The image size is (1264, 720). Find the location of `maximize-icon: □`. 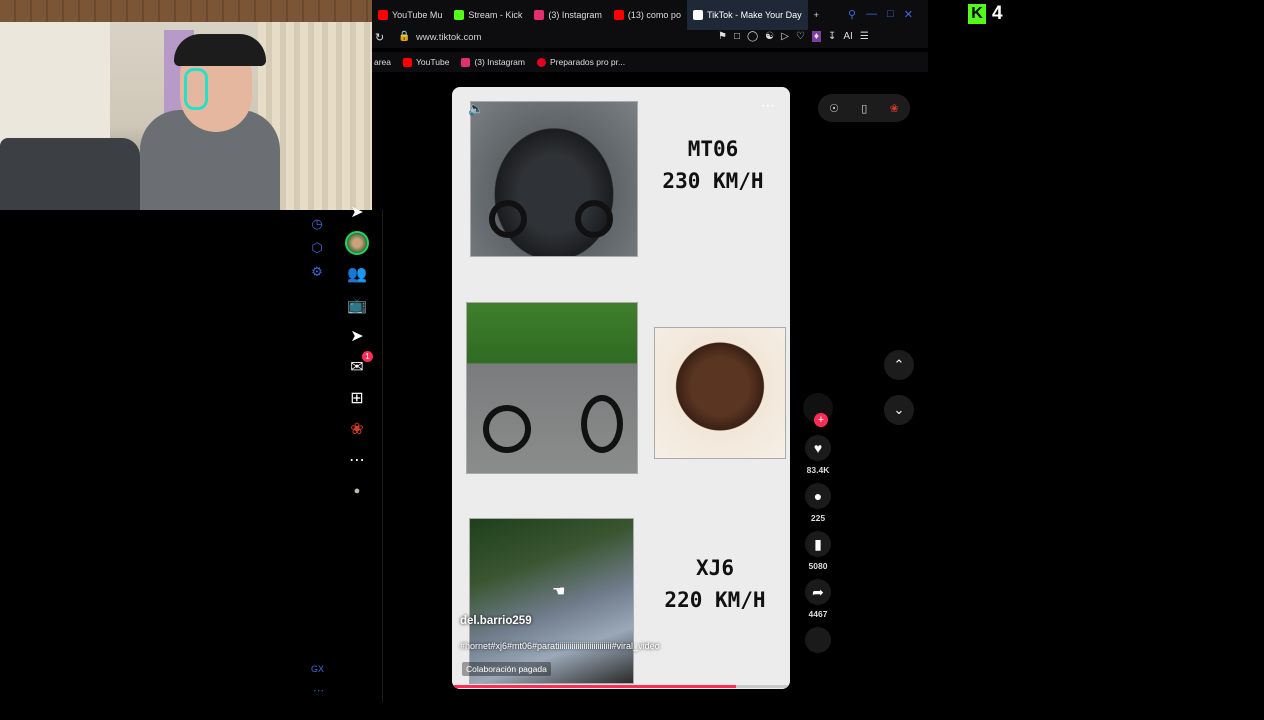

maximize-icon: □ is located at coordinates (890, 14).